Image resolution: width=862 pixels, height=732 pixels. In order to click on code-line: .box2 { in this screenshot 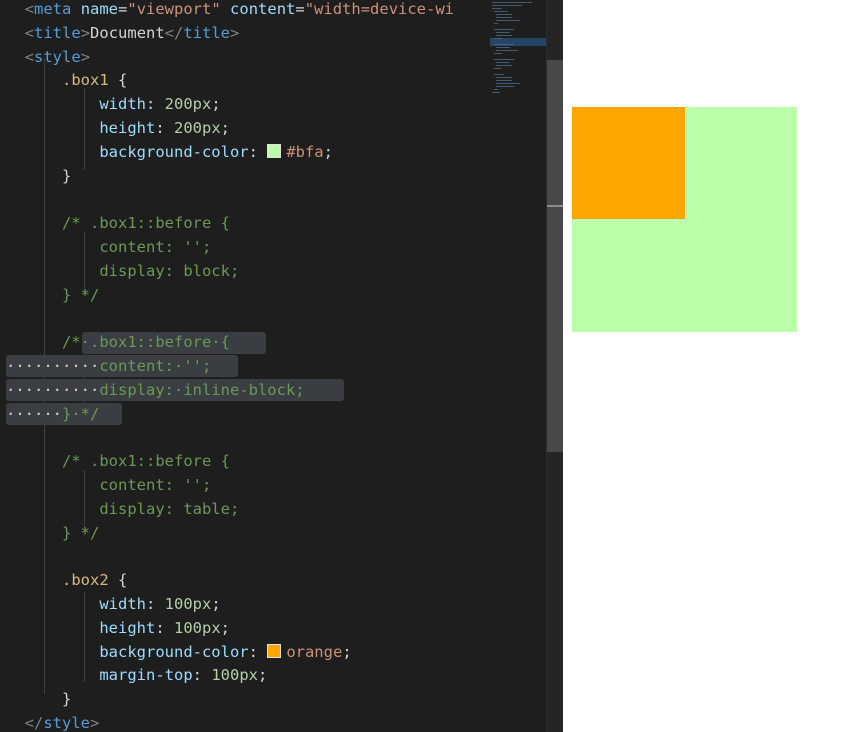, I will do `click(66, 581)`.